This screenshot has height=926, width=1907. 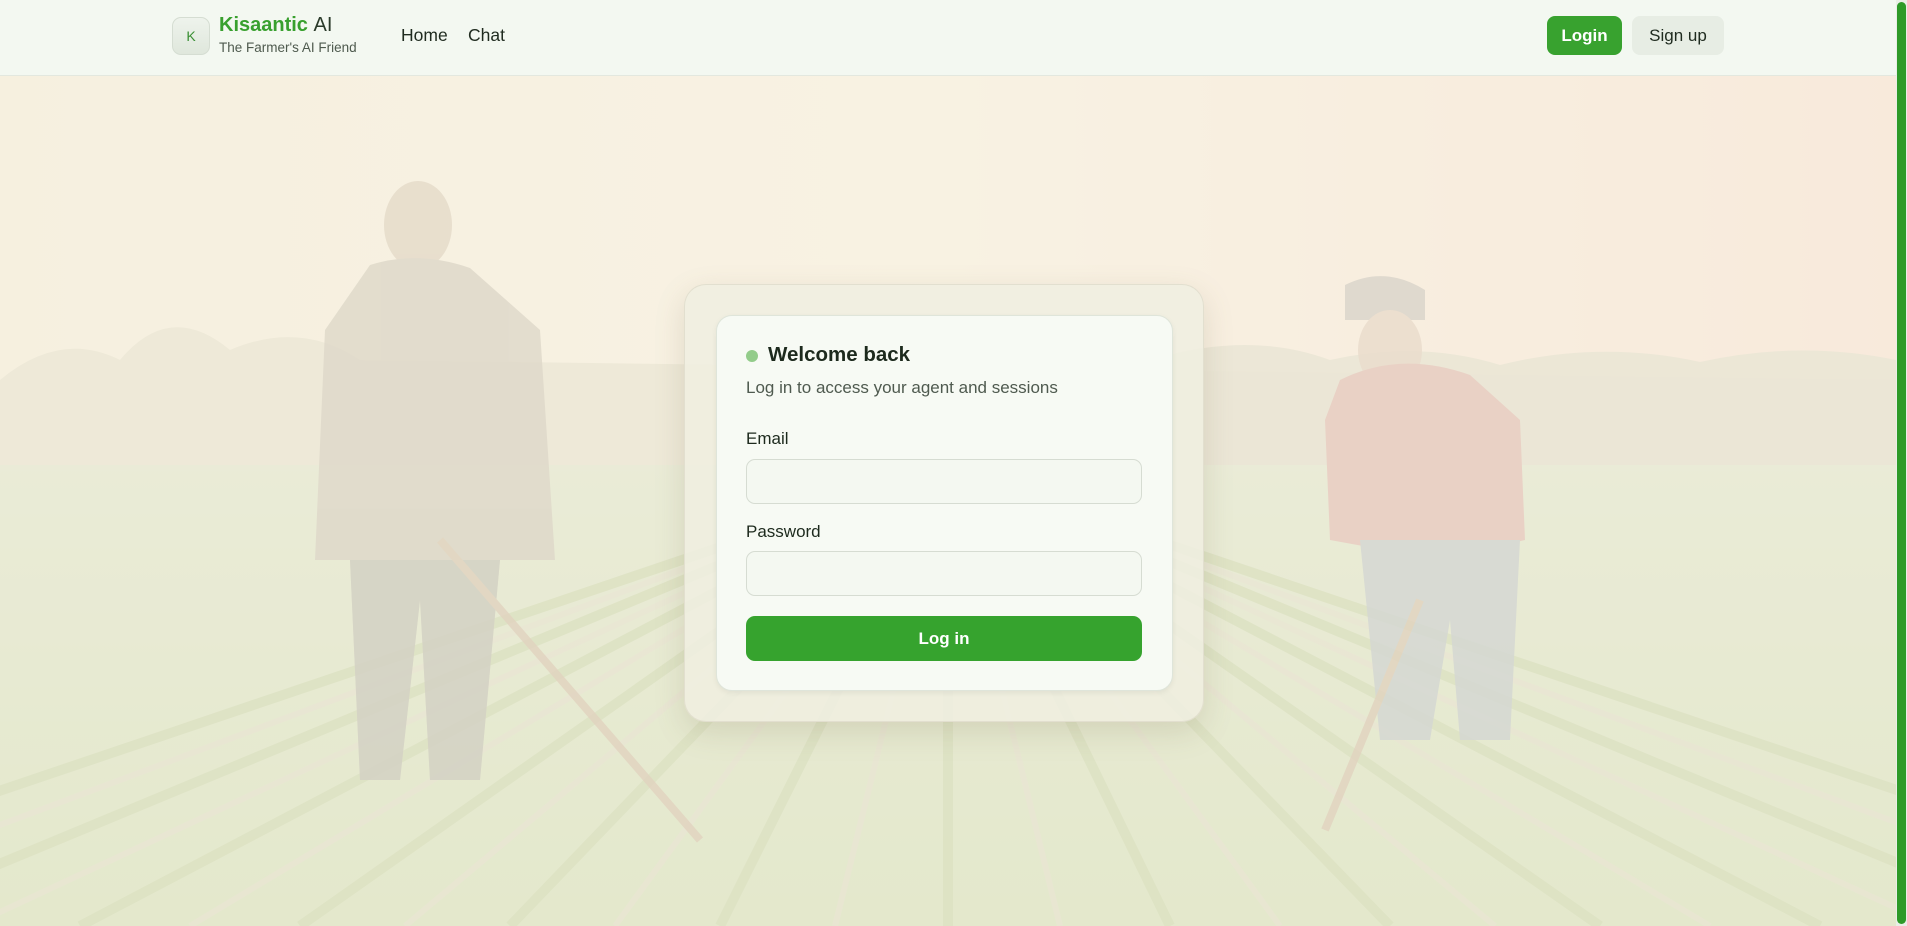 I want to click on nav-link-chat: Chat, so click(x=486, y=35).